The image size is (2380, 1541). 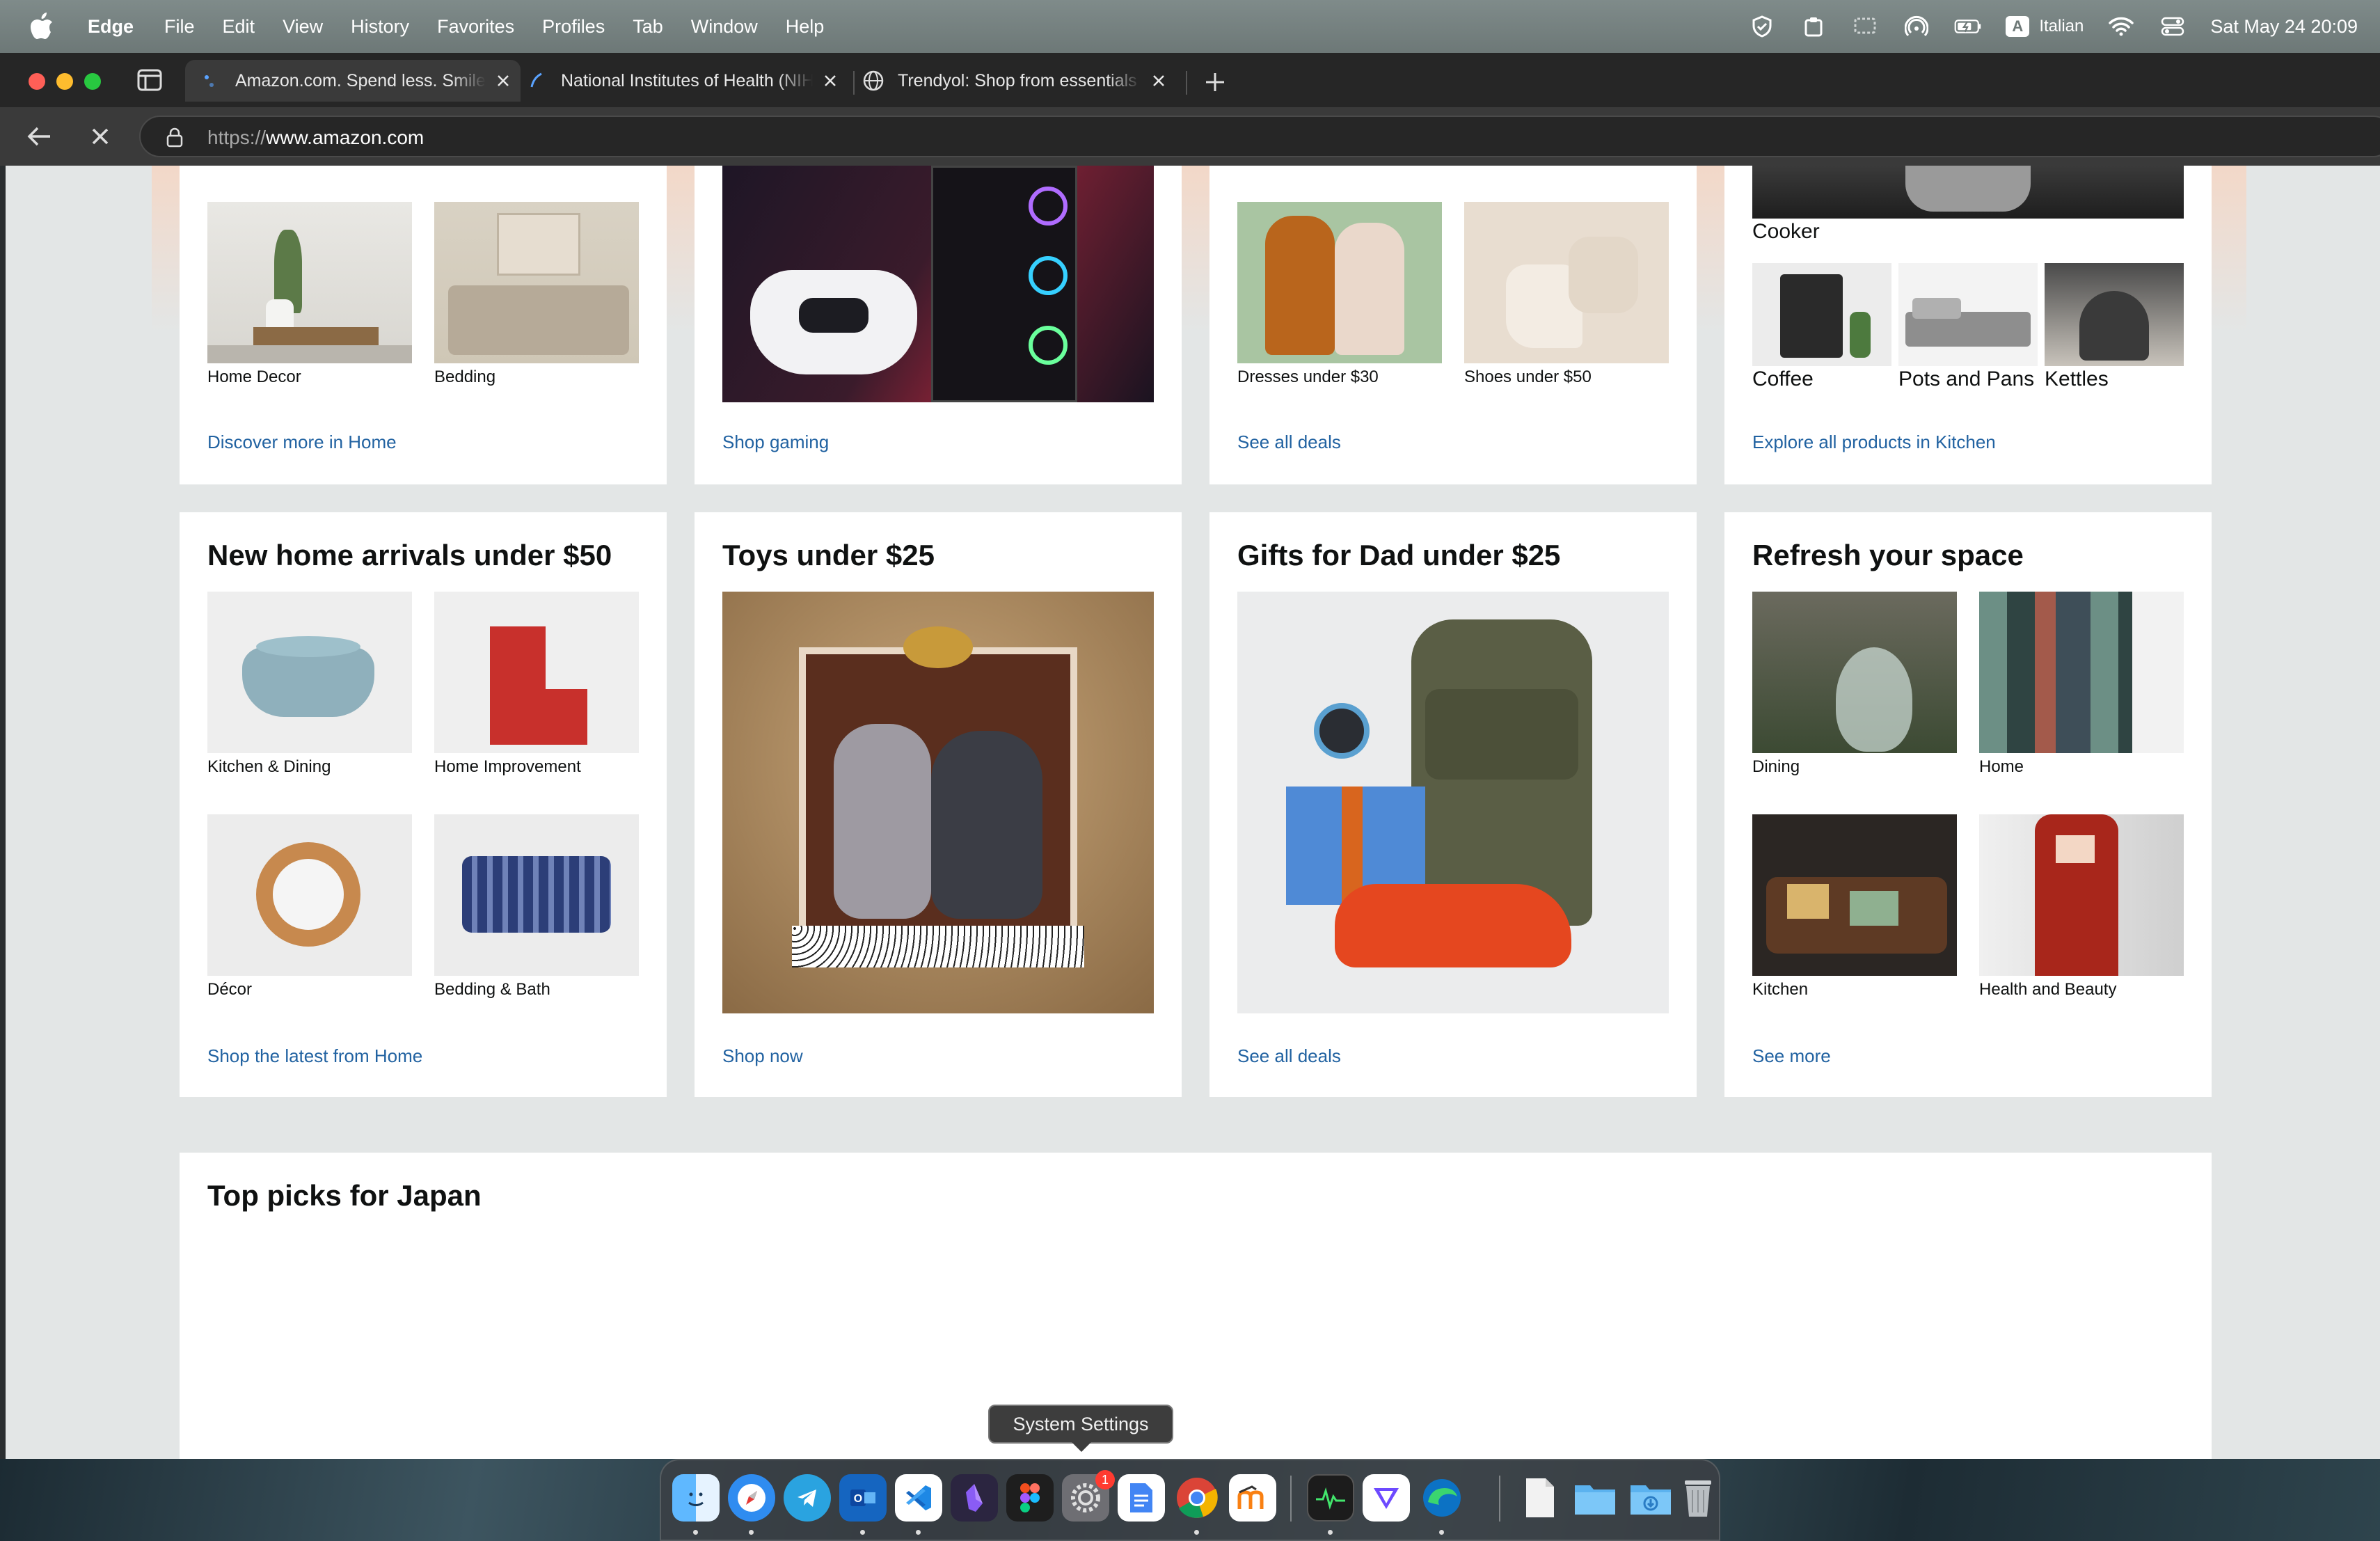 I want to click on gifts-backpack-image, so click(x=1453, y=802).